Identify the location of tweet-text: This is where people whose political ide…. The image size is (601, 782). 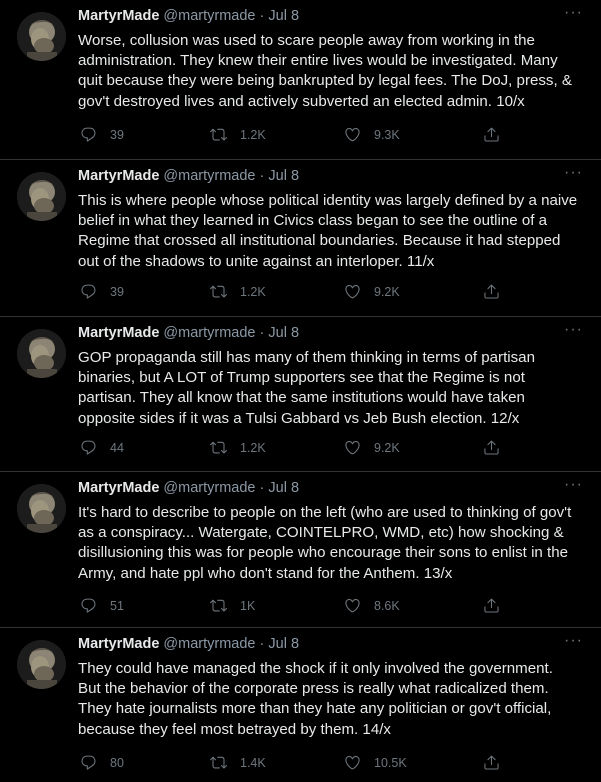
(328, 231).